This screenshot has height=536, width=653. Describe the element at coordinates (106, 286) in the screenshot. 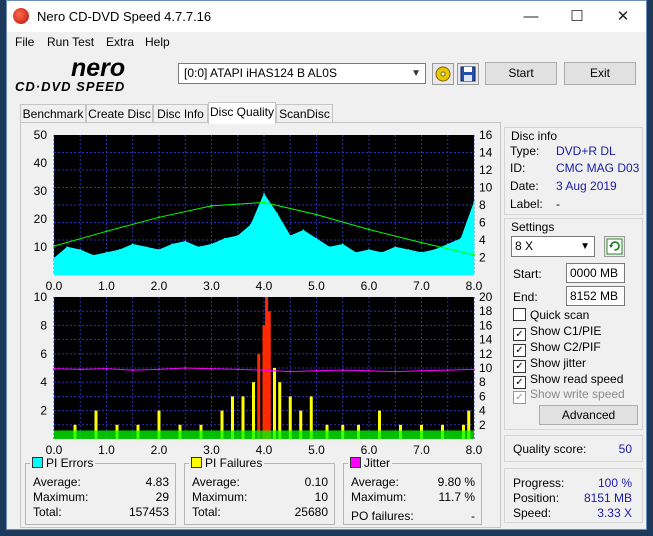

I see `x-tick-label: 1.0` at that location.